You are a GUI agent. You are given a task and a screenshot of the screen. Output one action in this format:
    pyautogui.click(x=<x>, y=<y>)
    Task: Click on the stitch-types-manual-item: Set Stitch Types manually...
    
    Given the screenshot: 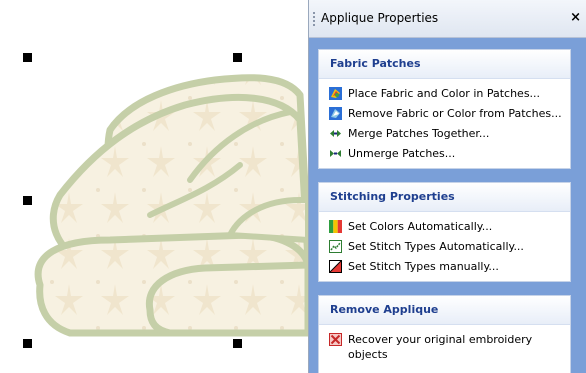 What is the action you would take?
    pyautogui.click(x=449, y=269)
    